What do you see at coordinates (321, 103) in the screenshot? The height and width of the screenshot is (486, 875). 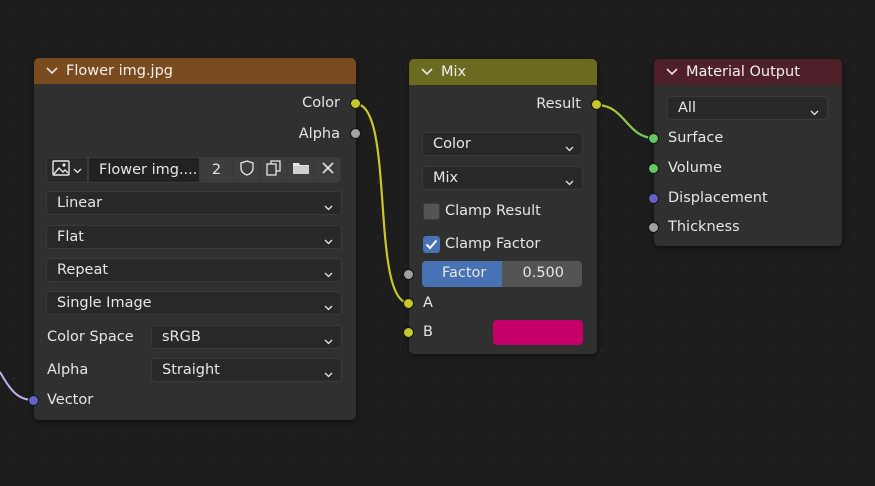 I see `output-color-label: Color` at bounding box center [321, 103].